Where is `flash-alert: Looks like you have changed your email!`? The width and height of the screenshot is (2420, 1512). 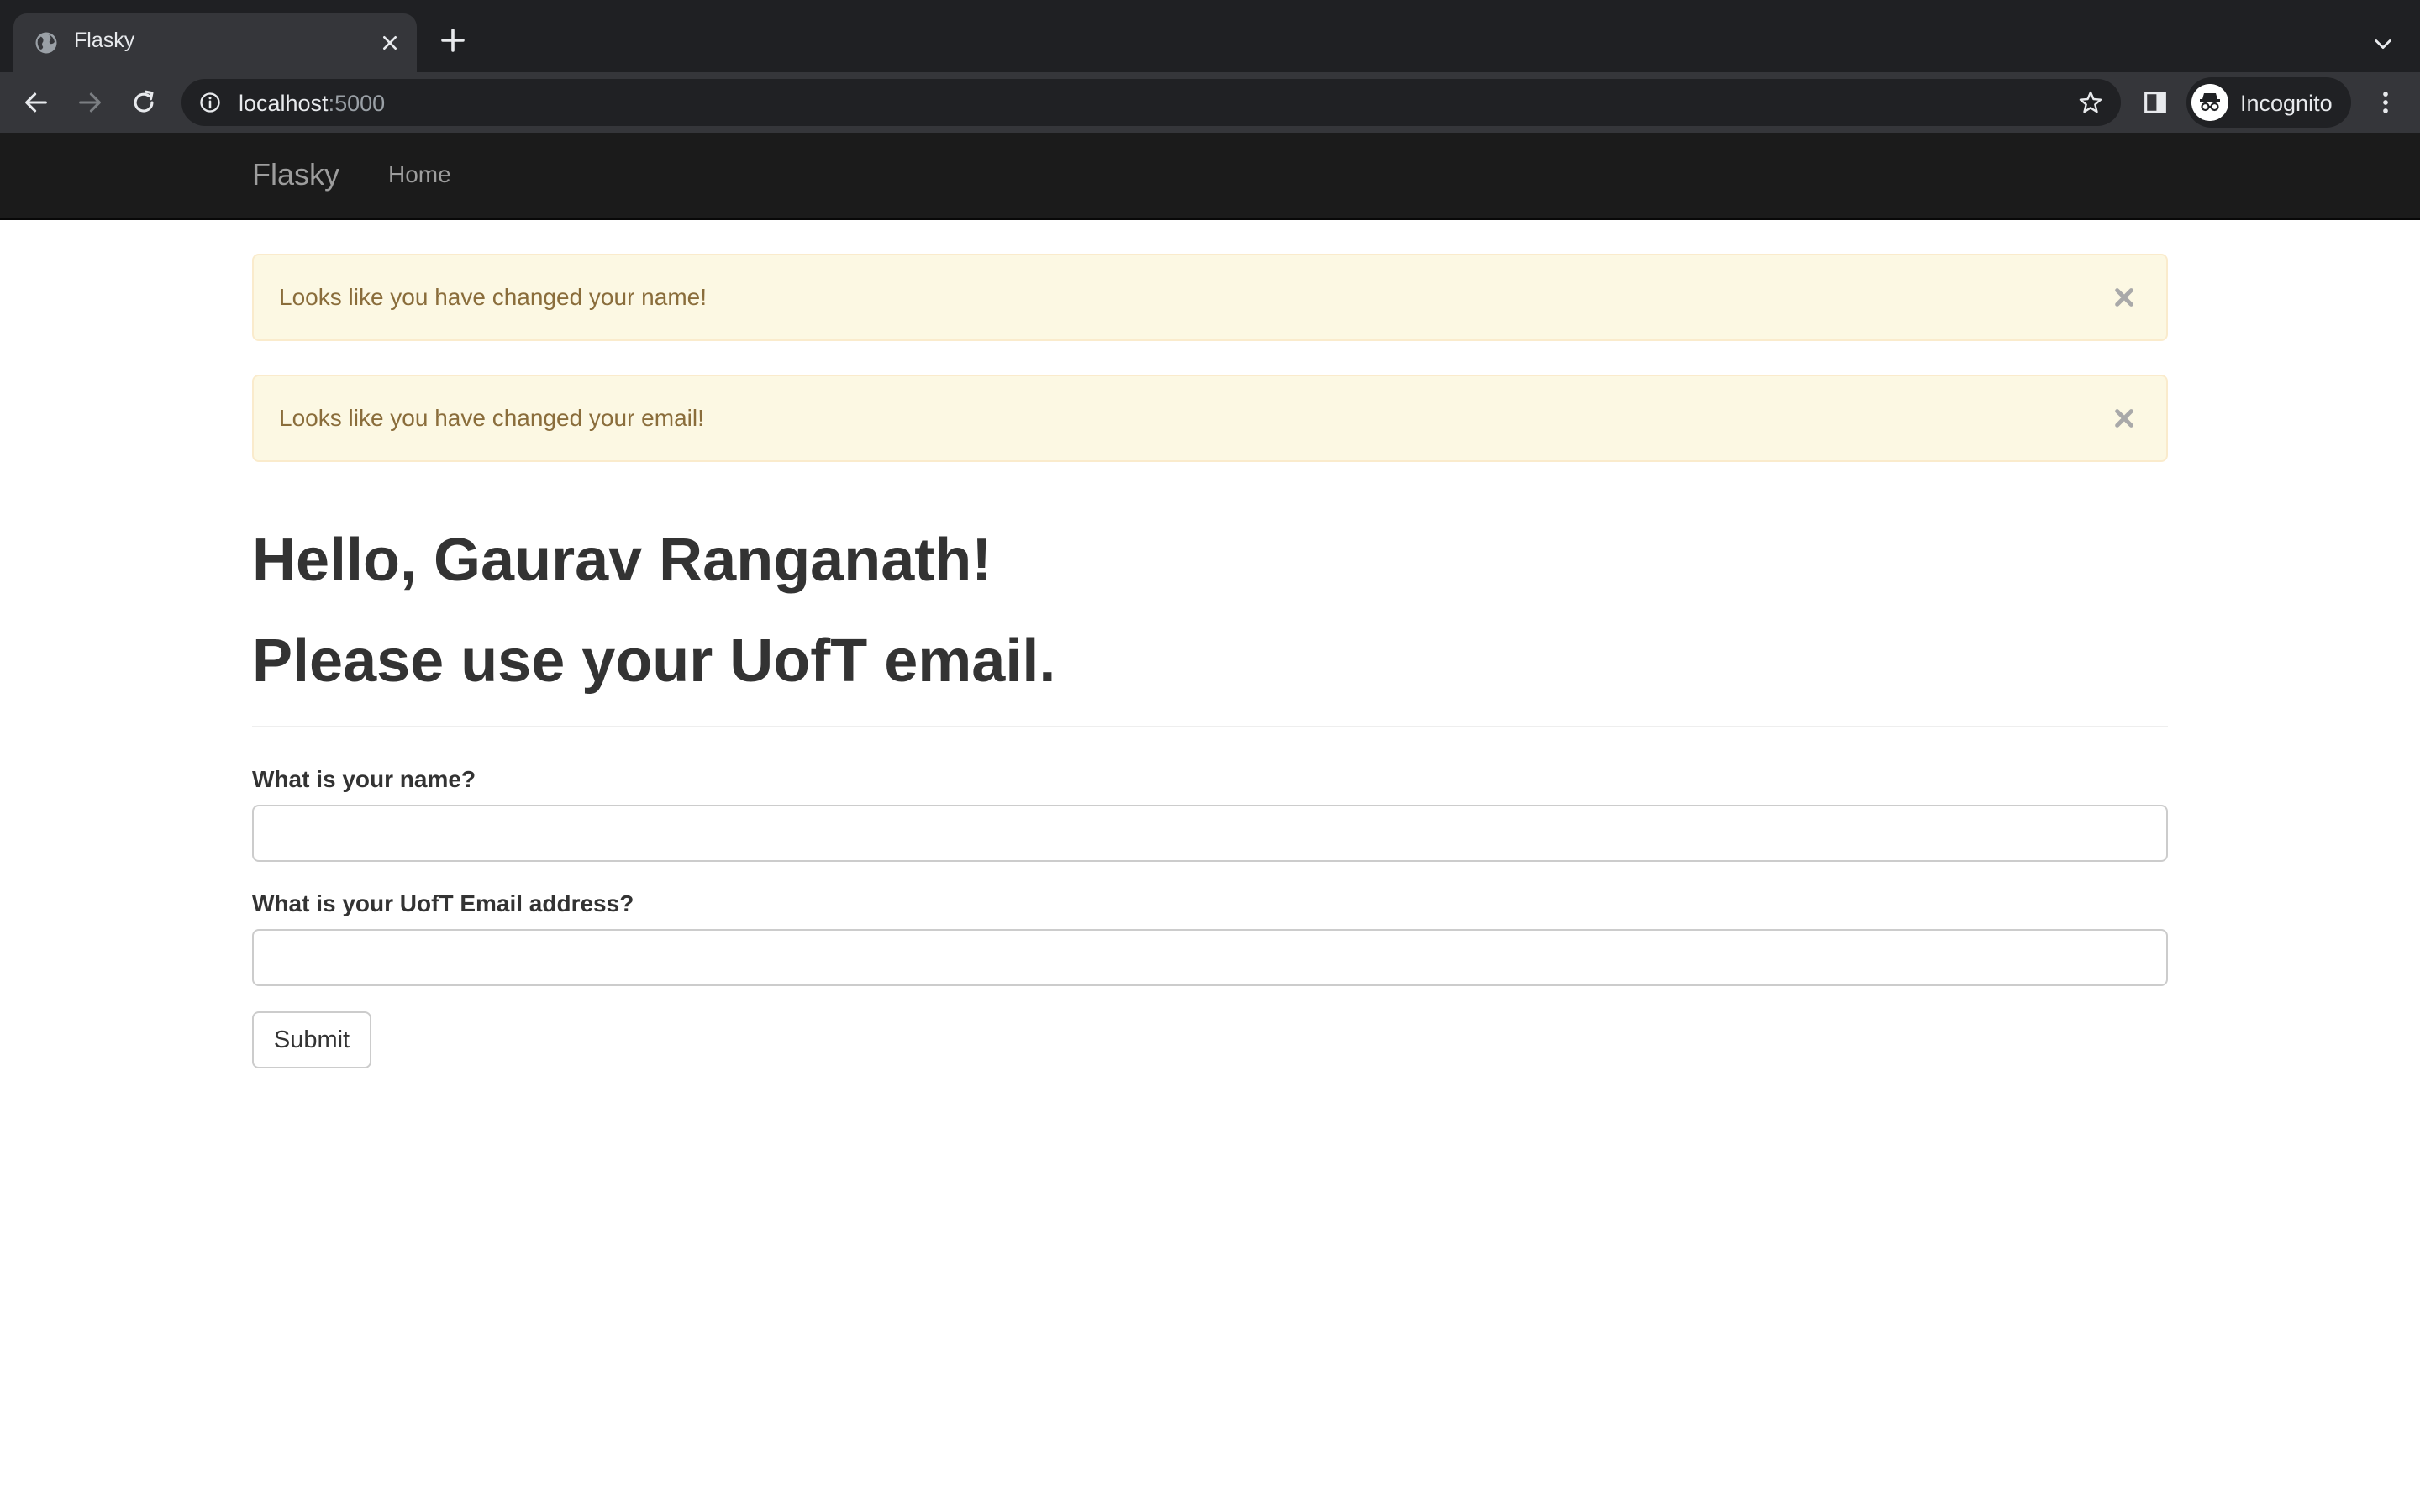 flash-alert: Looks like you have changed your email! is located at coordinates (1210, 418).